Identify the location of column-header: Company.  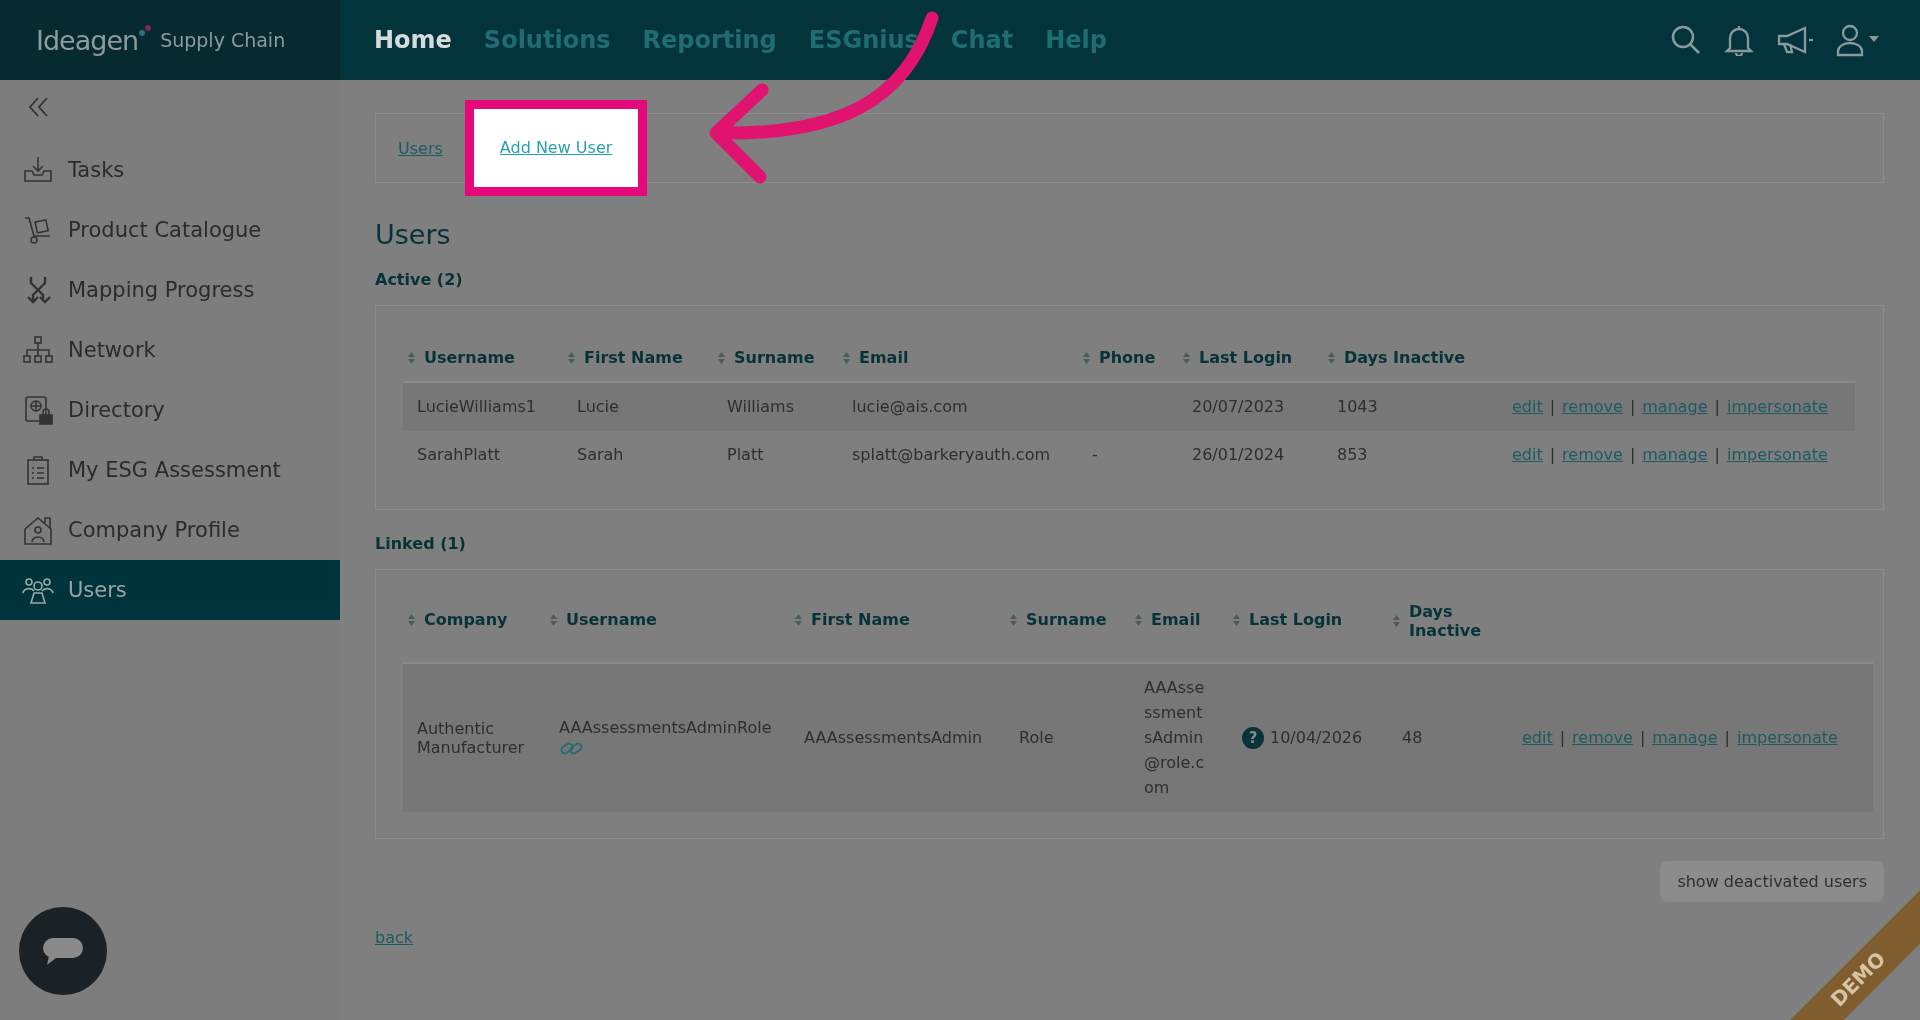
(474, 625).